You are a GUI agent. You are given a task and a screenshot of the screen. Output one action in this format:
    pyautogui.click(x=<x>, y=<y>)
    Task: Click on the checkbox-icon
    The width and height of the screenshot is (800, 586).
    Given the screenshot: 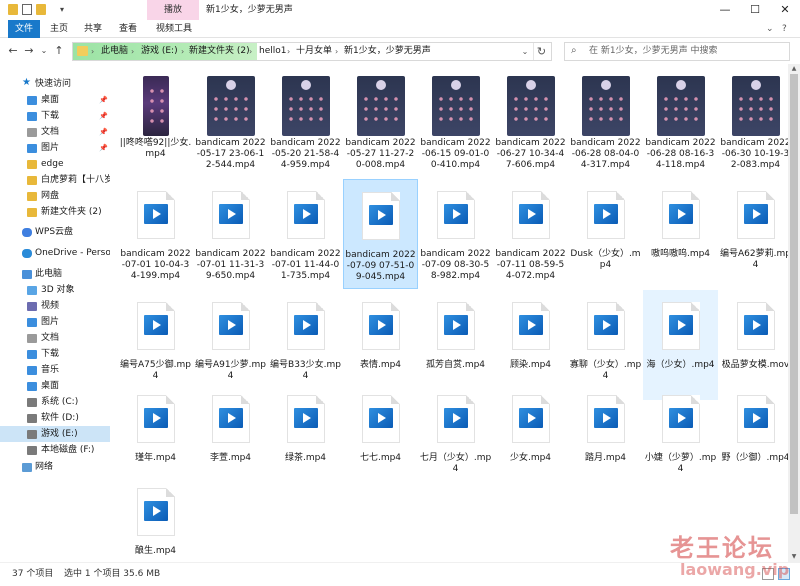 What is the action you would take?
    pyautogui.click(x=27, y=9)
    